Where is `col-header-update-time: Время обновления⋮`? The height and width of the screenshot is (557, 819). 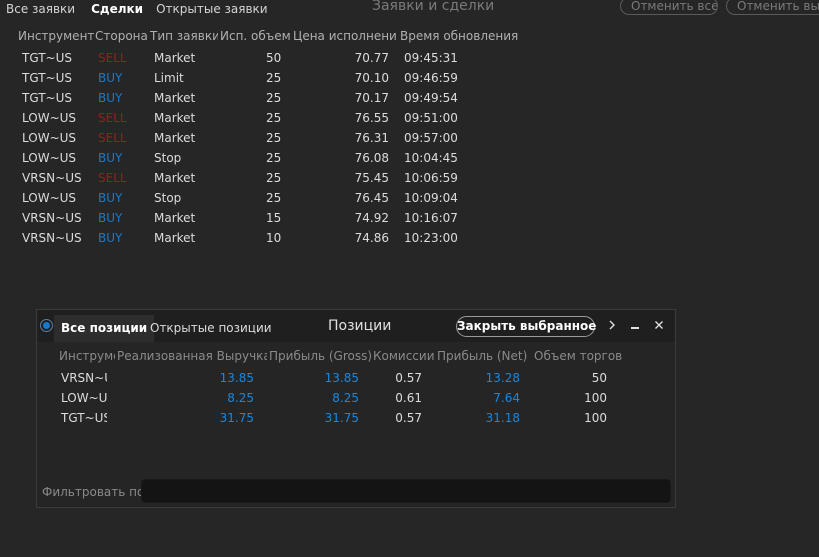 col-header-update-time: Время обновления⋮ is located at coordinates (460, 36).